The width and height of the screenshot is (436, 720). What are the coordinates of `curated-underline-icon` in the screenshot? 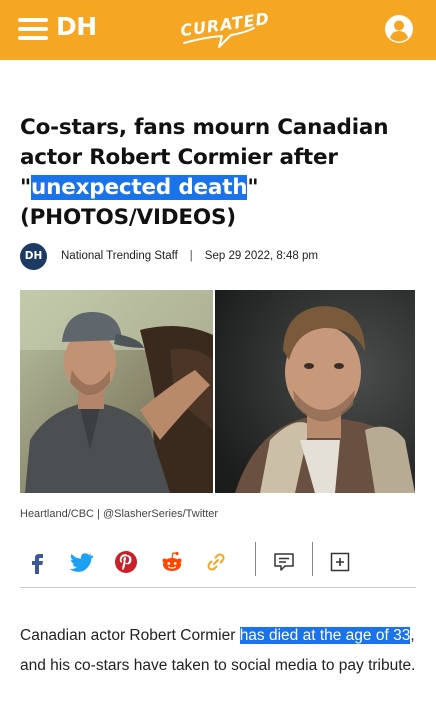 It's located at (219, 37).